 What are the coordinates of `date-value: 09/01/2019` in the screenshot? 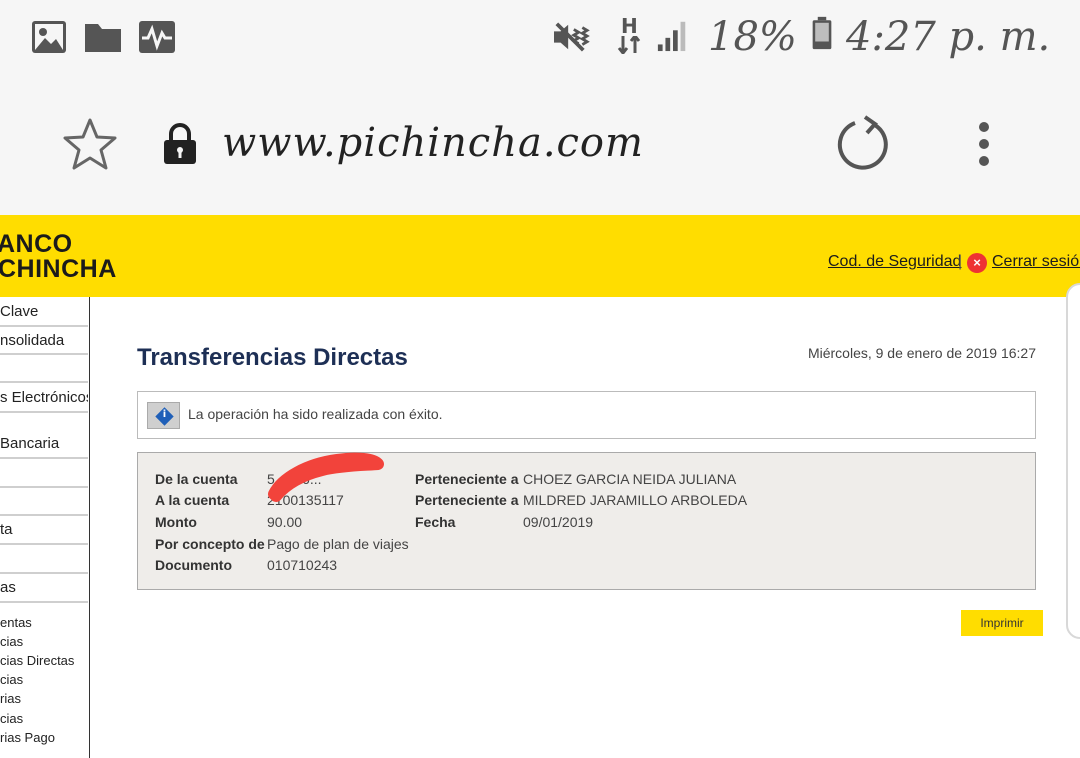 It's located at (558, 522).